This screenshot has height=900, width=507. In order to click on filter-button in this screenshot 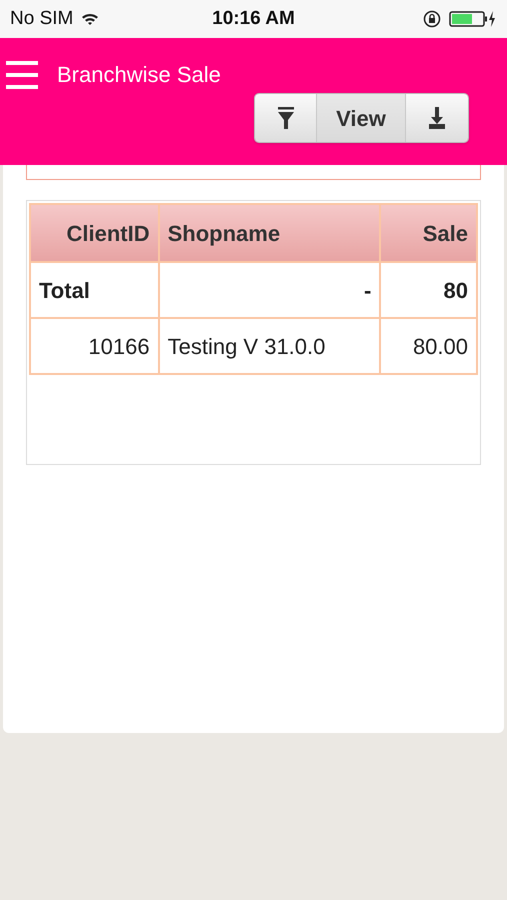, I will do `click(286, 118)`.